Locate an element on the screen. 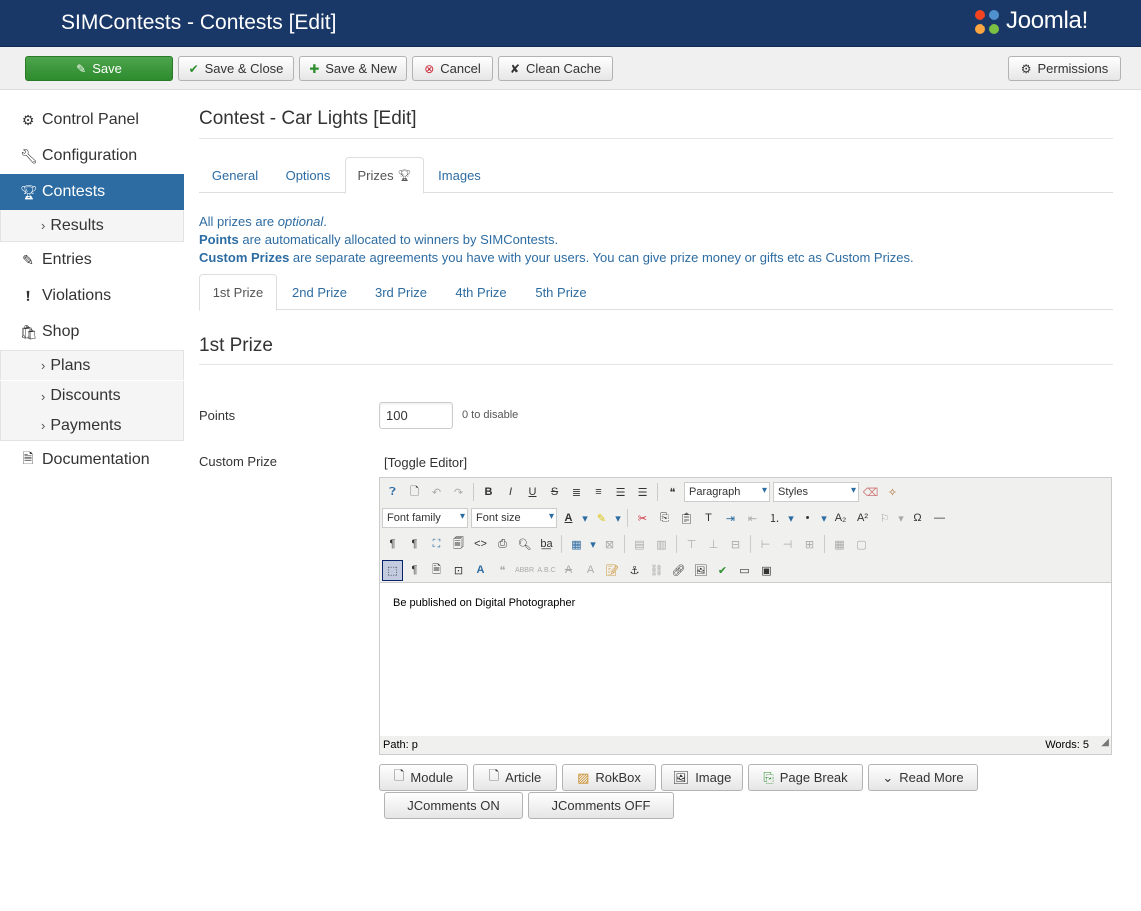  show-blocks-icon: ¶ is located at coordinates (414, 570).